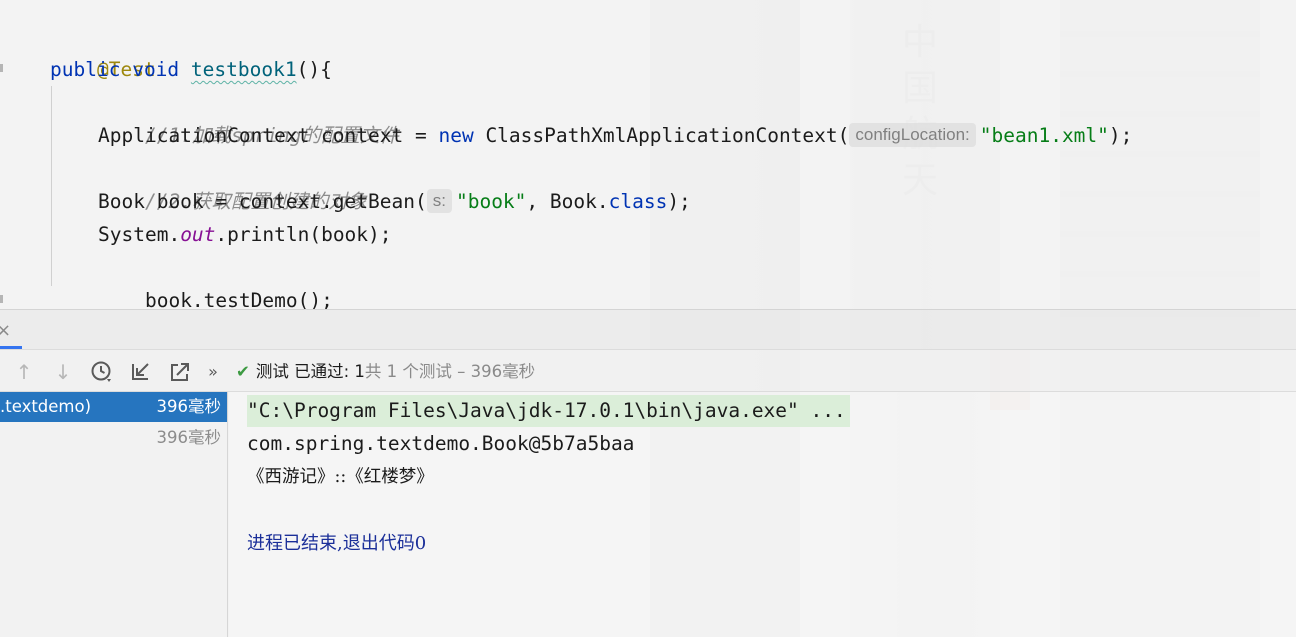  Describe the element at coordinates (238, 299) in the screenshot. I see `code-token: book.testDemo();` at that location.